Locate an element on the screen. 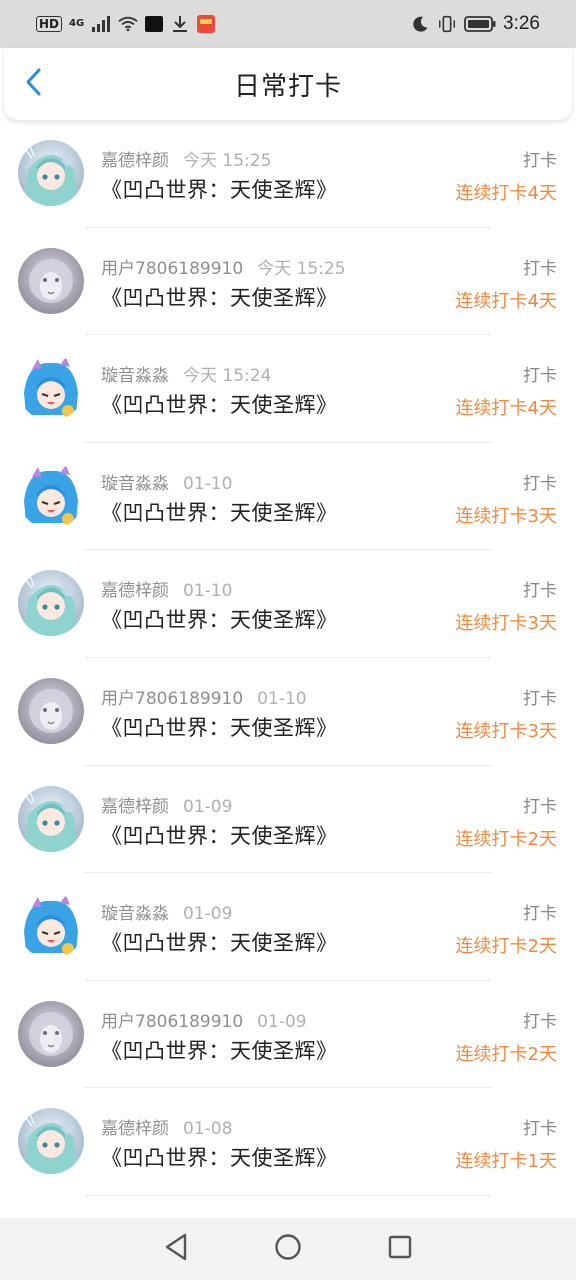  status-bar-left: HD 4G is located at coordinates (126, 24).